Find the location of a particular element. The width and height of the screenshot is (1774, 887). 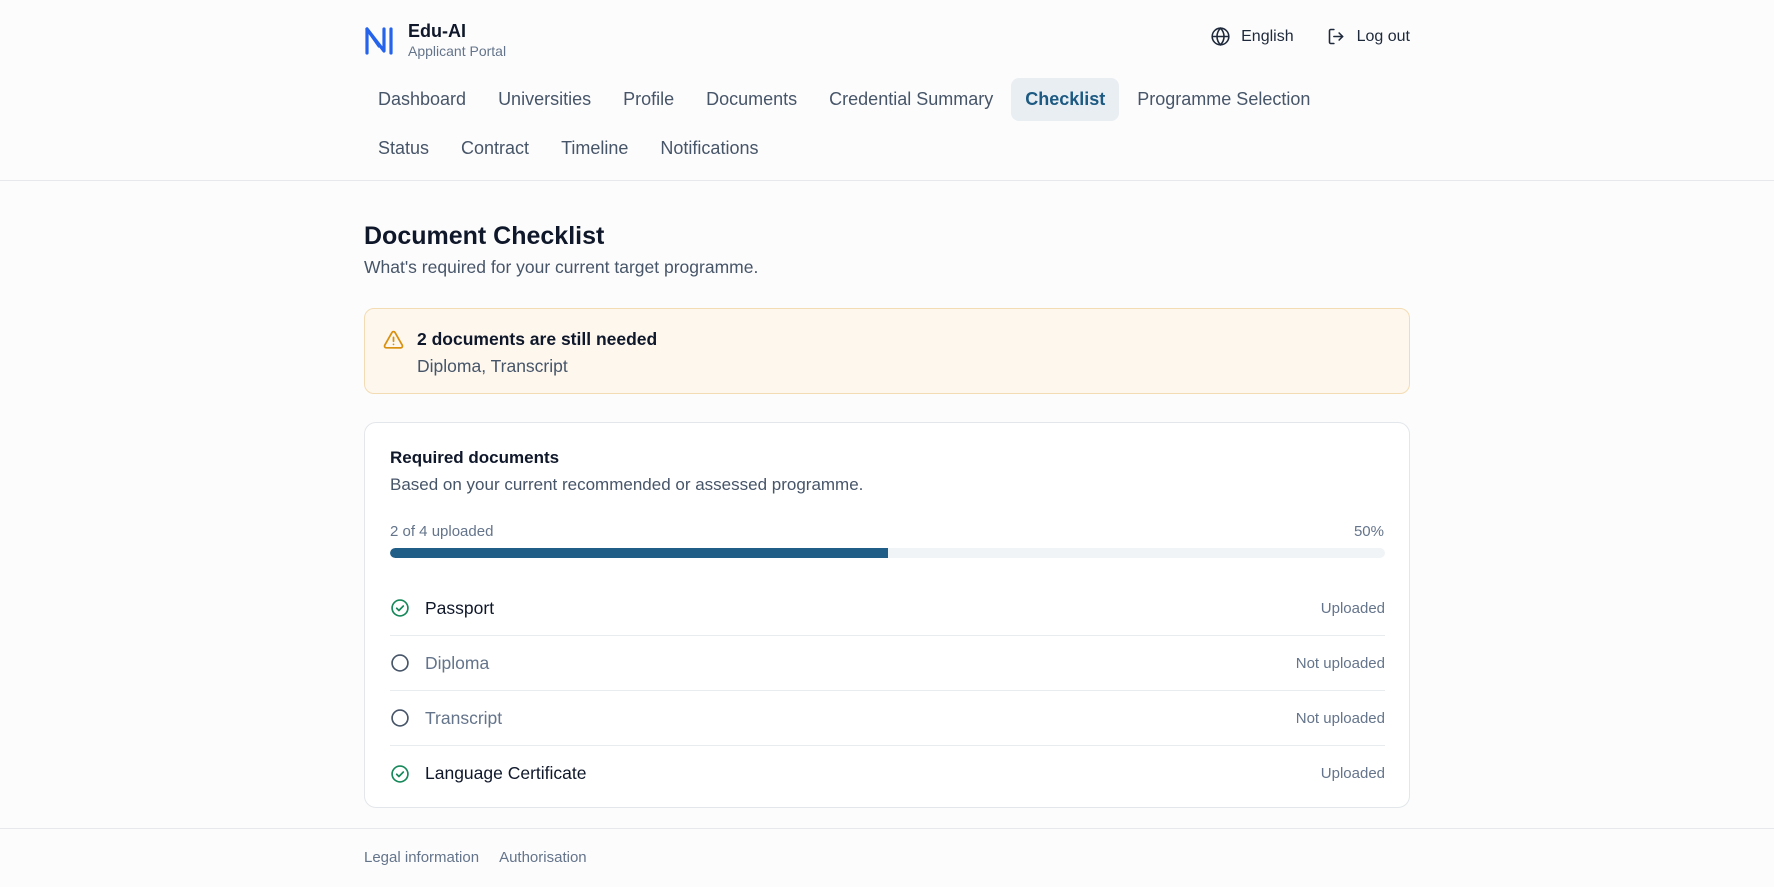

document-row: Transcript Not uploaded is located at coordinates (887, 718).